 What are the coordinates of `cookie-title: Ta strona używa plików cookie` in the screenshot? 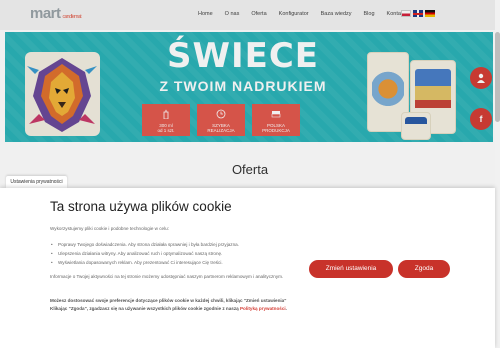 It's located at (141, 206).